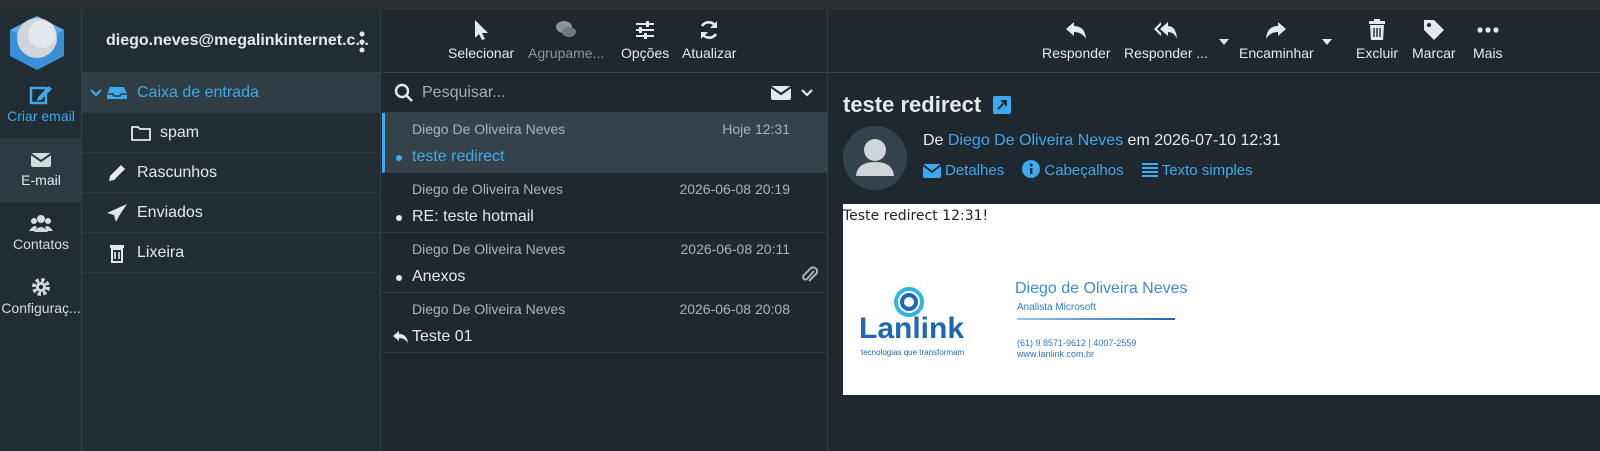 This screenshot has width=1600, height=451. What do you see at coordinates (442, 336) in the screenshot?
I see `message-subject: Teste 01` at bounding box center [442, 336].